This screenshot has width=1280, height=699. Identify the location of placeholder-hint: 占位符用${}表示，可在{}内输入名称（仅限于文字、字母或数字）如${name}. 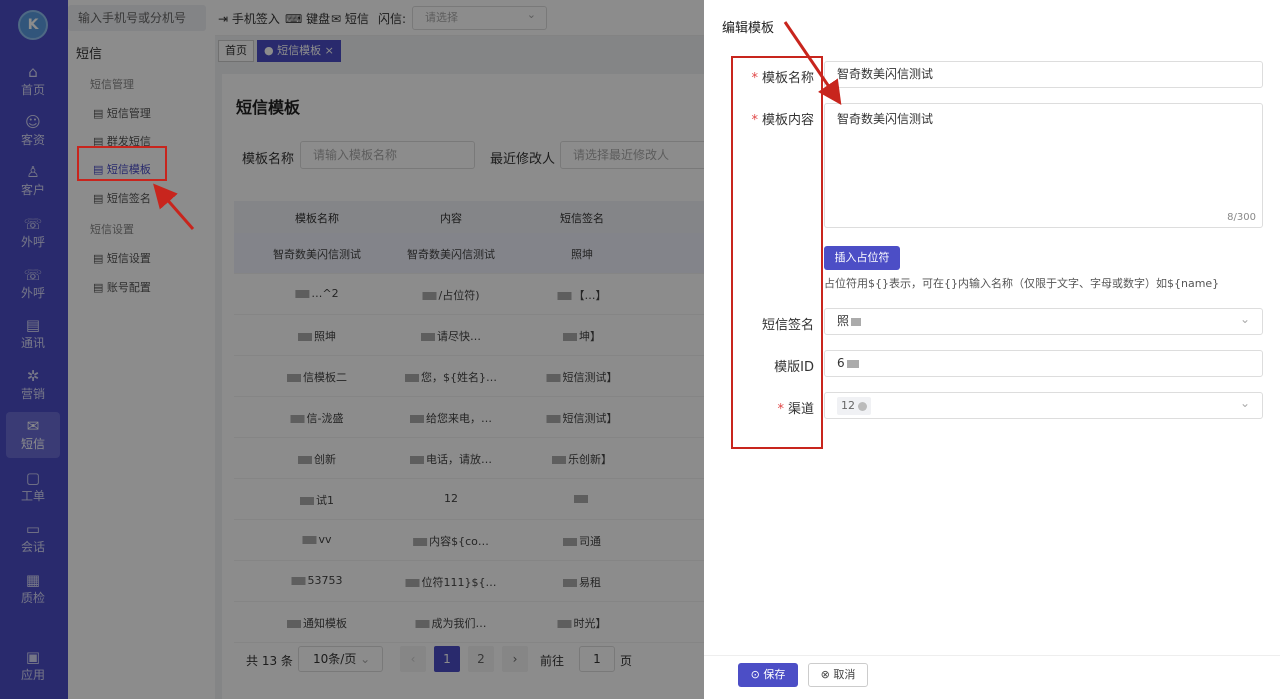
(1022, 283).